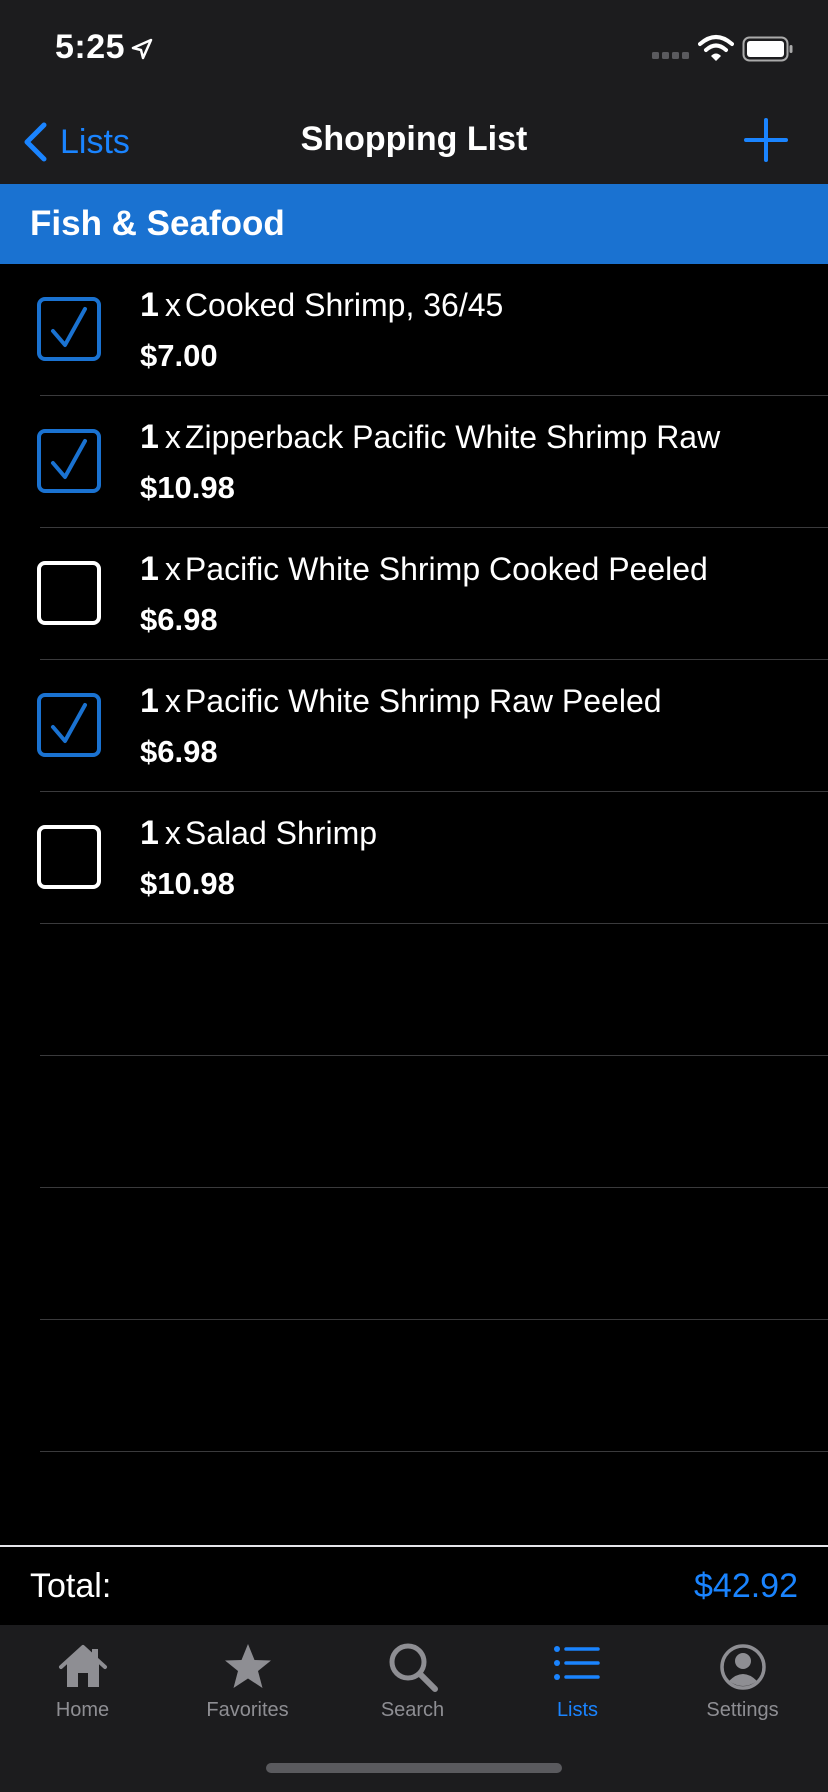  I want to click on item-name: Zipperback Pacific White Shrimp Raw, so click(452, 437).